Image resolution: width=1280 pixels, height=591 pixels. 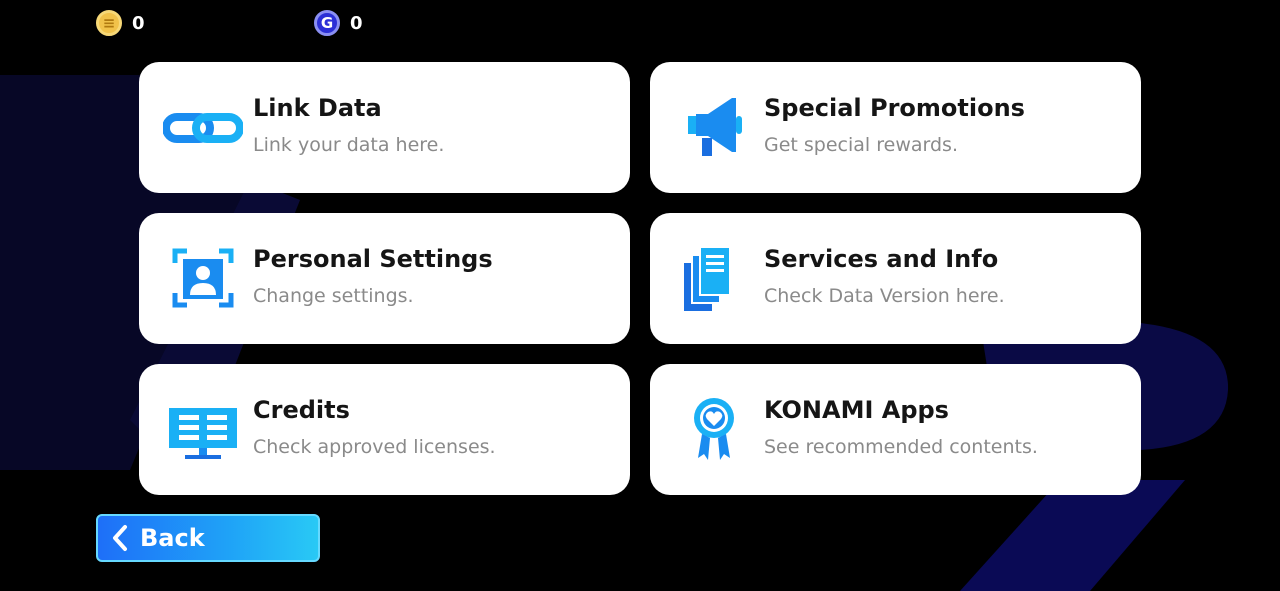 What do you see at coordinates (384, 429) in the screenshot?
I see `credits-button: Credits Check approved licenses.` at bounding box center [384, 429].